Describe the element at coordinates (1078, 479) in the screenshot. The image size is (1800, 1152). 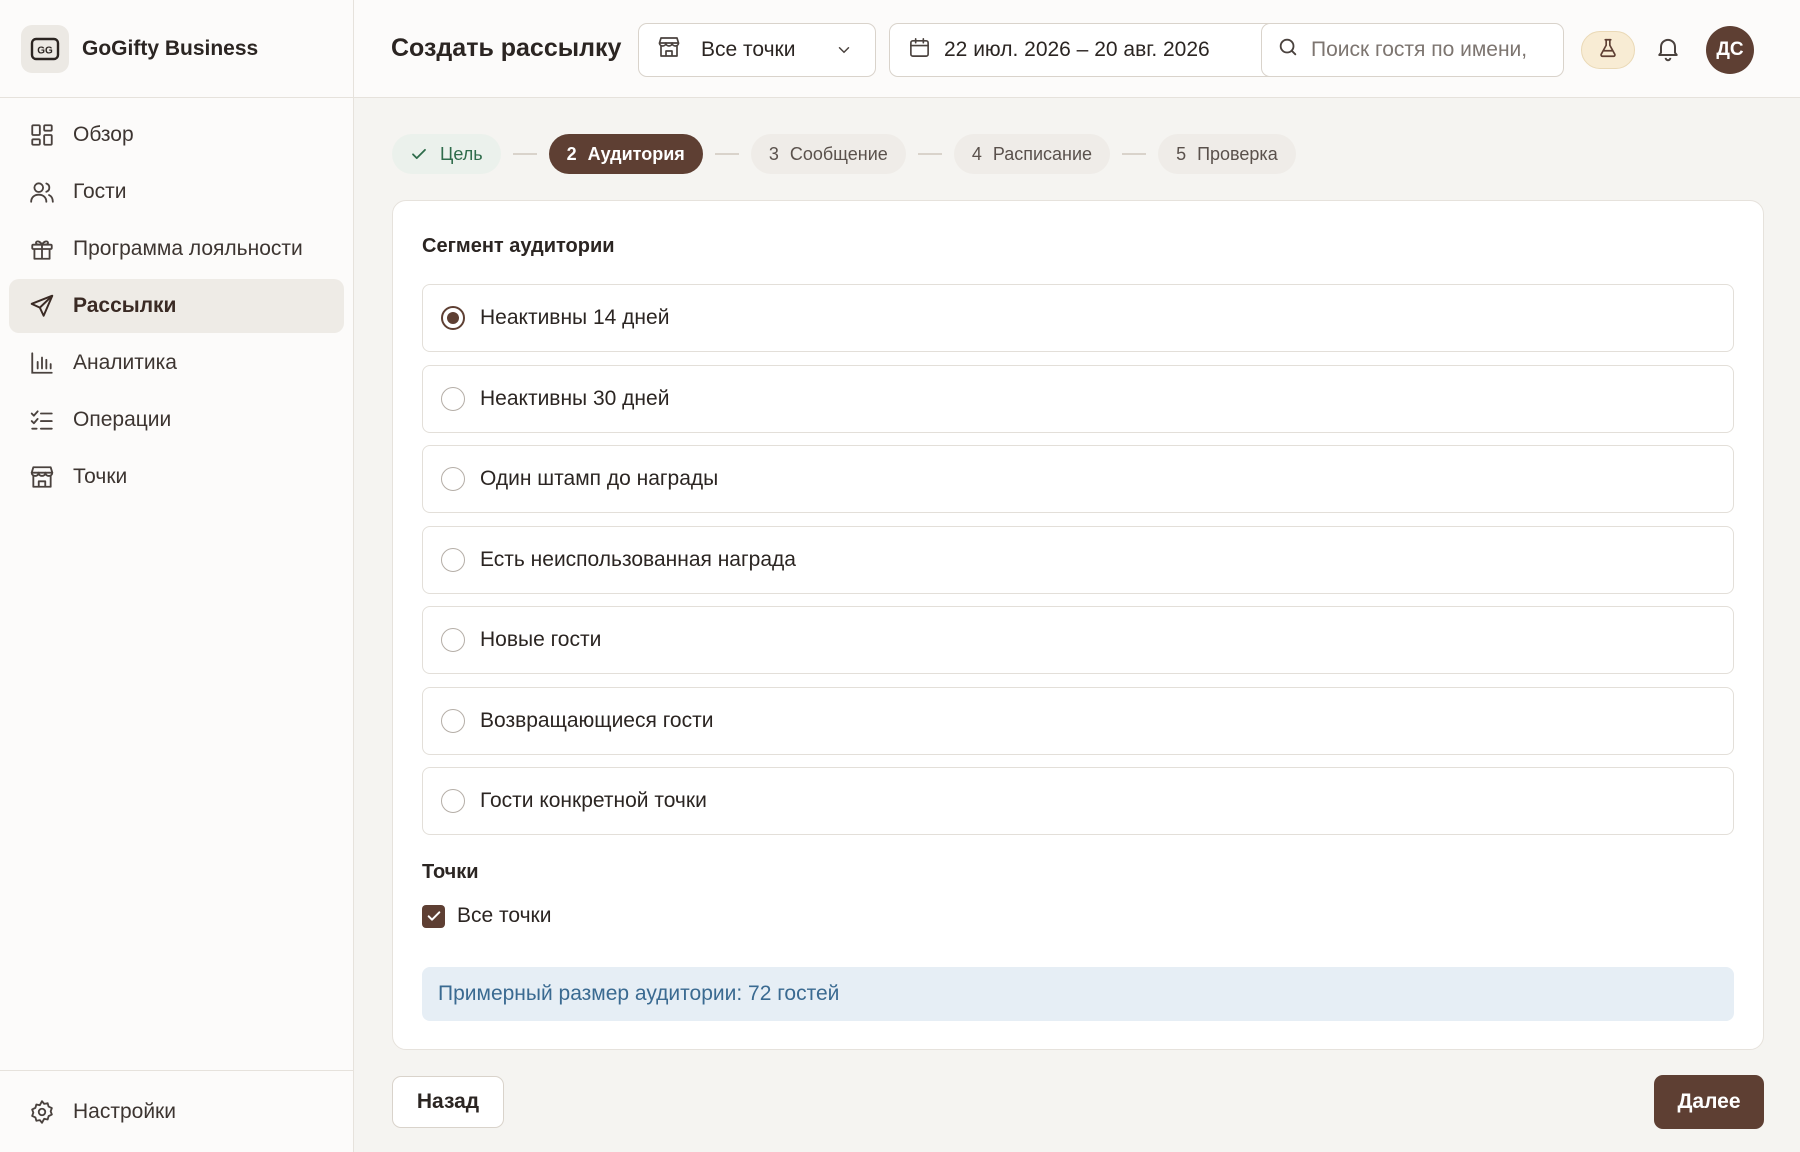
I see `segment-option-one-stamp: Один штамп до награды` at that location.